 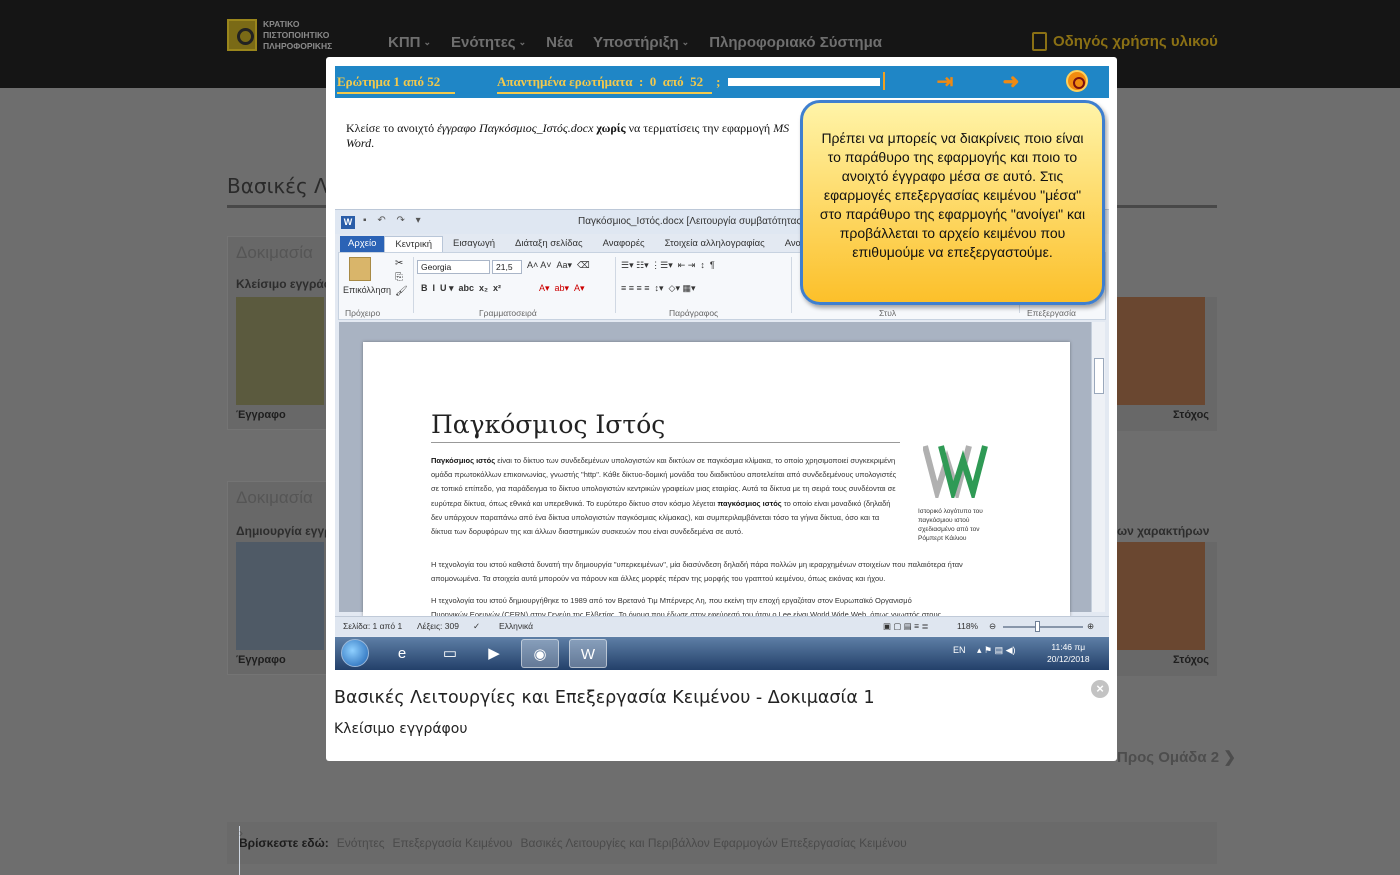 What do you see at coordinates (992, 626) in the screenshot?
I see `zoom-out-icon: ⊖` at bounding box center [992, 626].